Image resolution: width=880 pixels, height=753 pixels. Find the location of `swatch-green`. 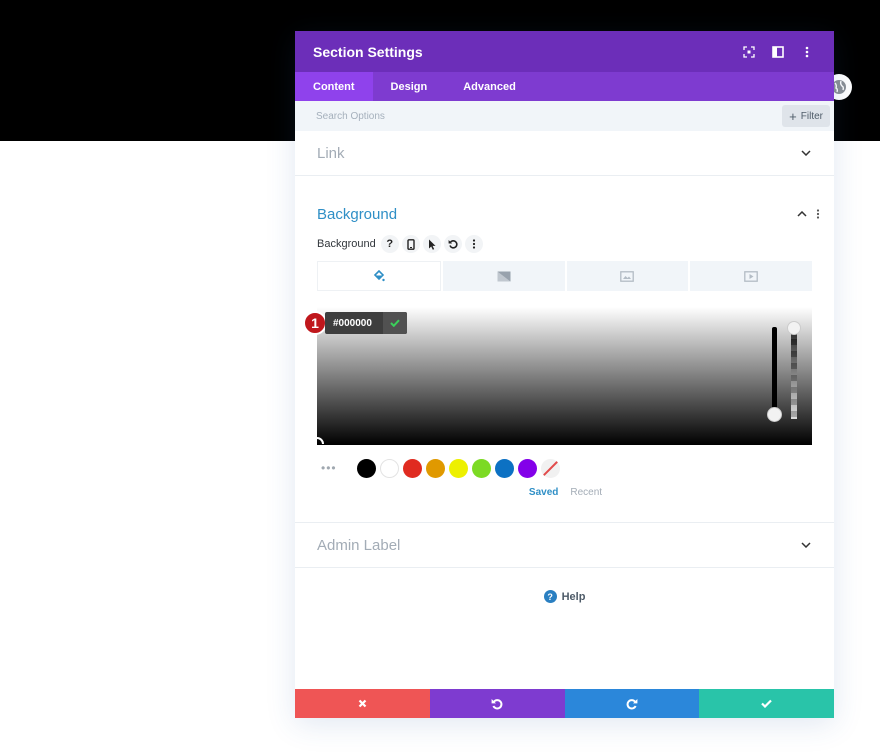

swatch-green is located at coordinates (481, 468).